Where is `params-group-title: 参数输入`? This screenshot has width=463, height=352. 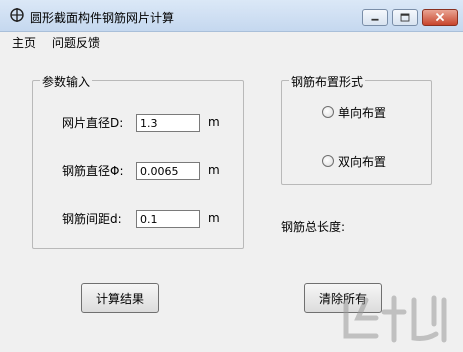 params-group-title: 参数输入 is located at coordinates (66, 81).